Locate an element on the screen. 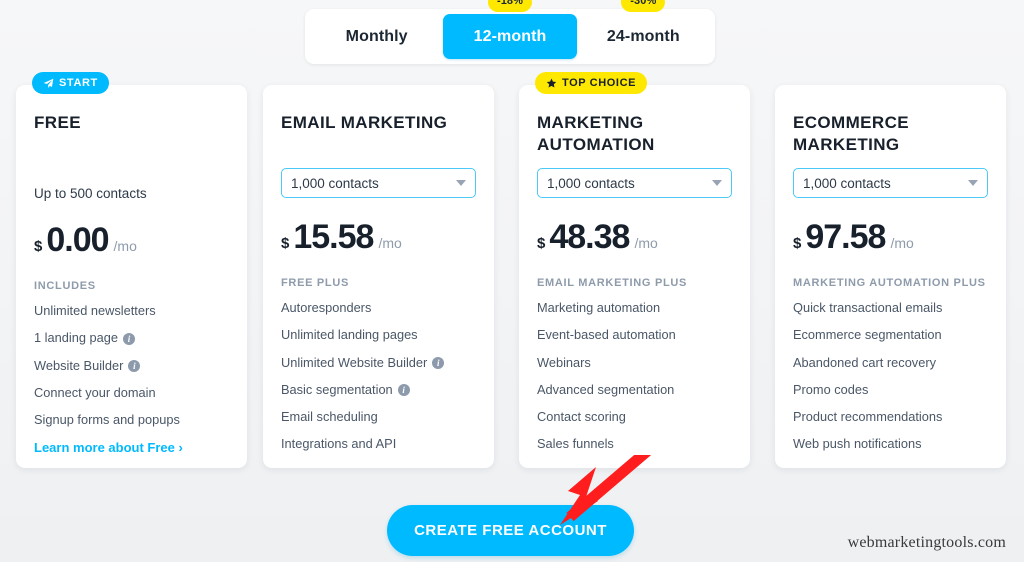 The height and width of the screenshot is (562, 1024). toggle-option-label: 12-month is located at coordinates (510, 36).